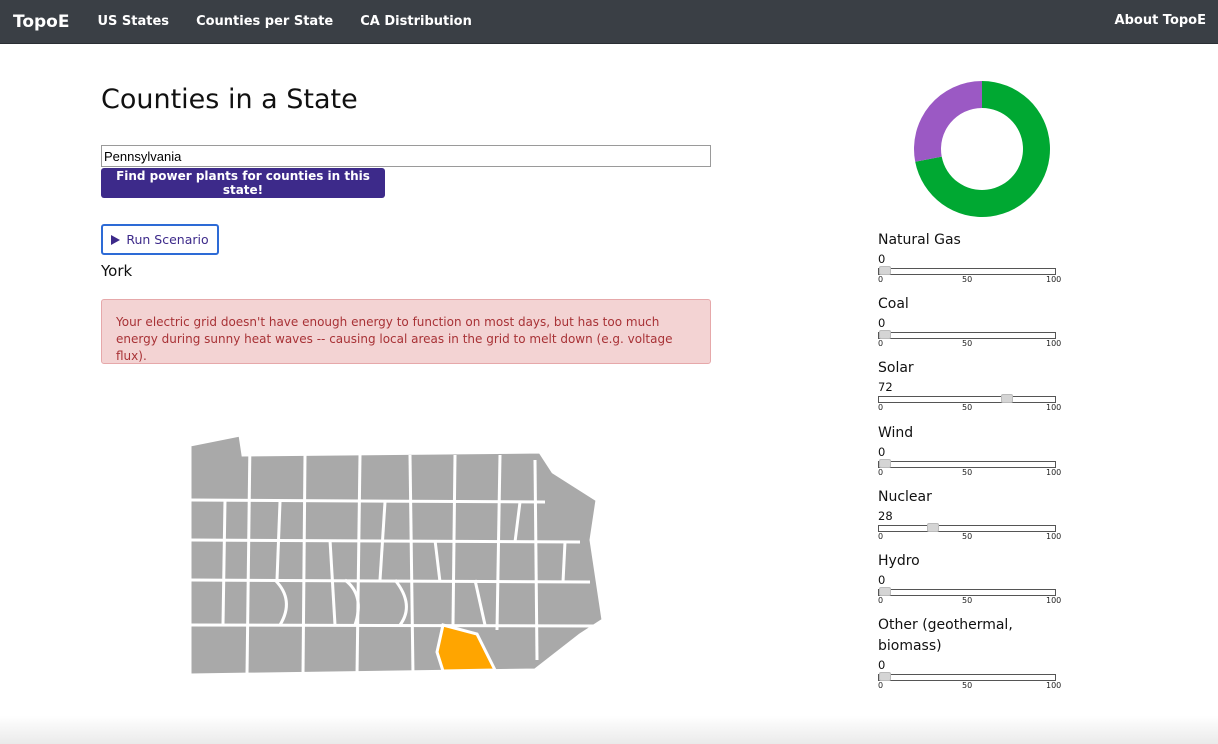 The height and width of the screenshot is (744, 1218). I want to click on slider-label: Solar, so click(896, 368).